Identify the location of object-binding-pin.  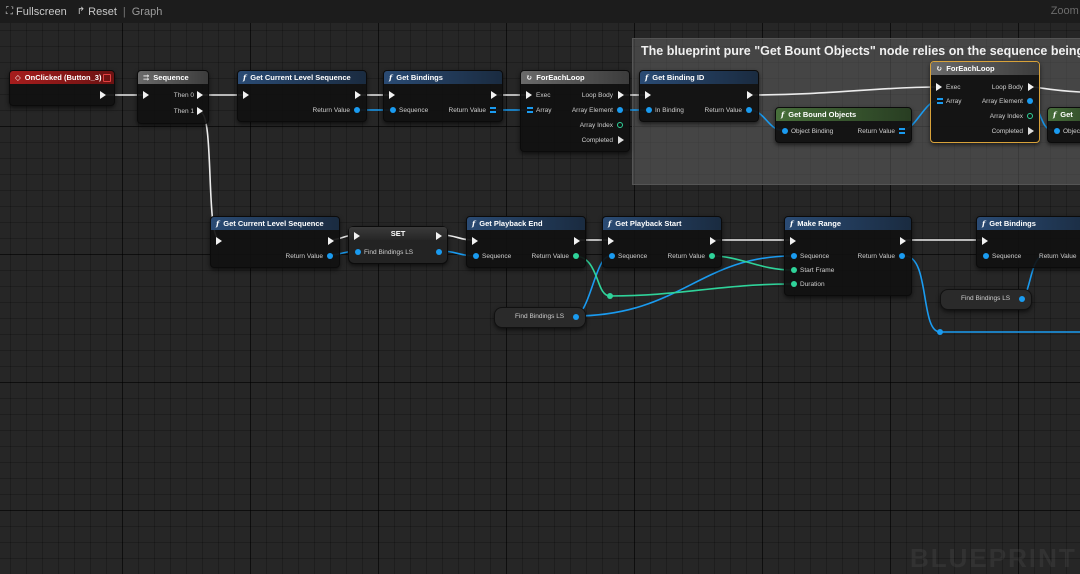
(785, 131).